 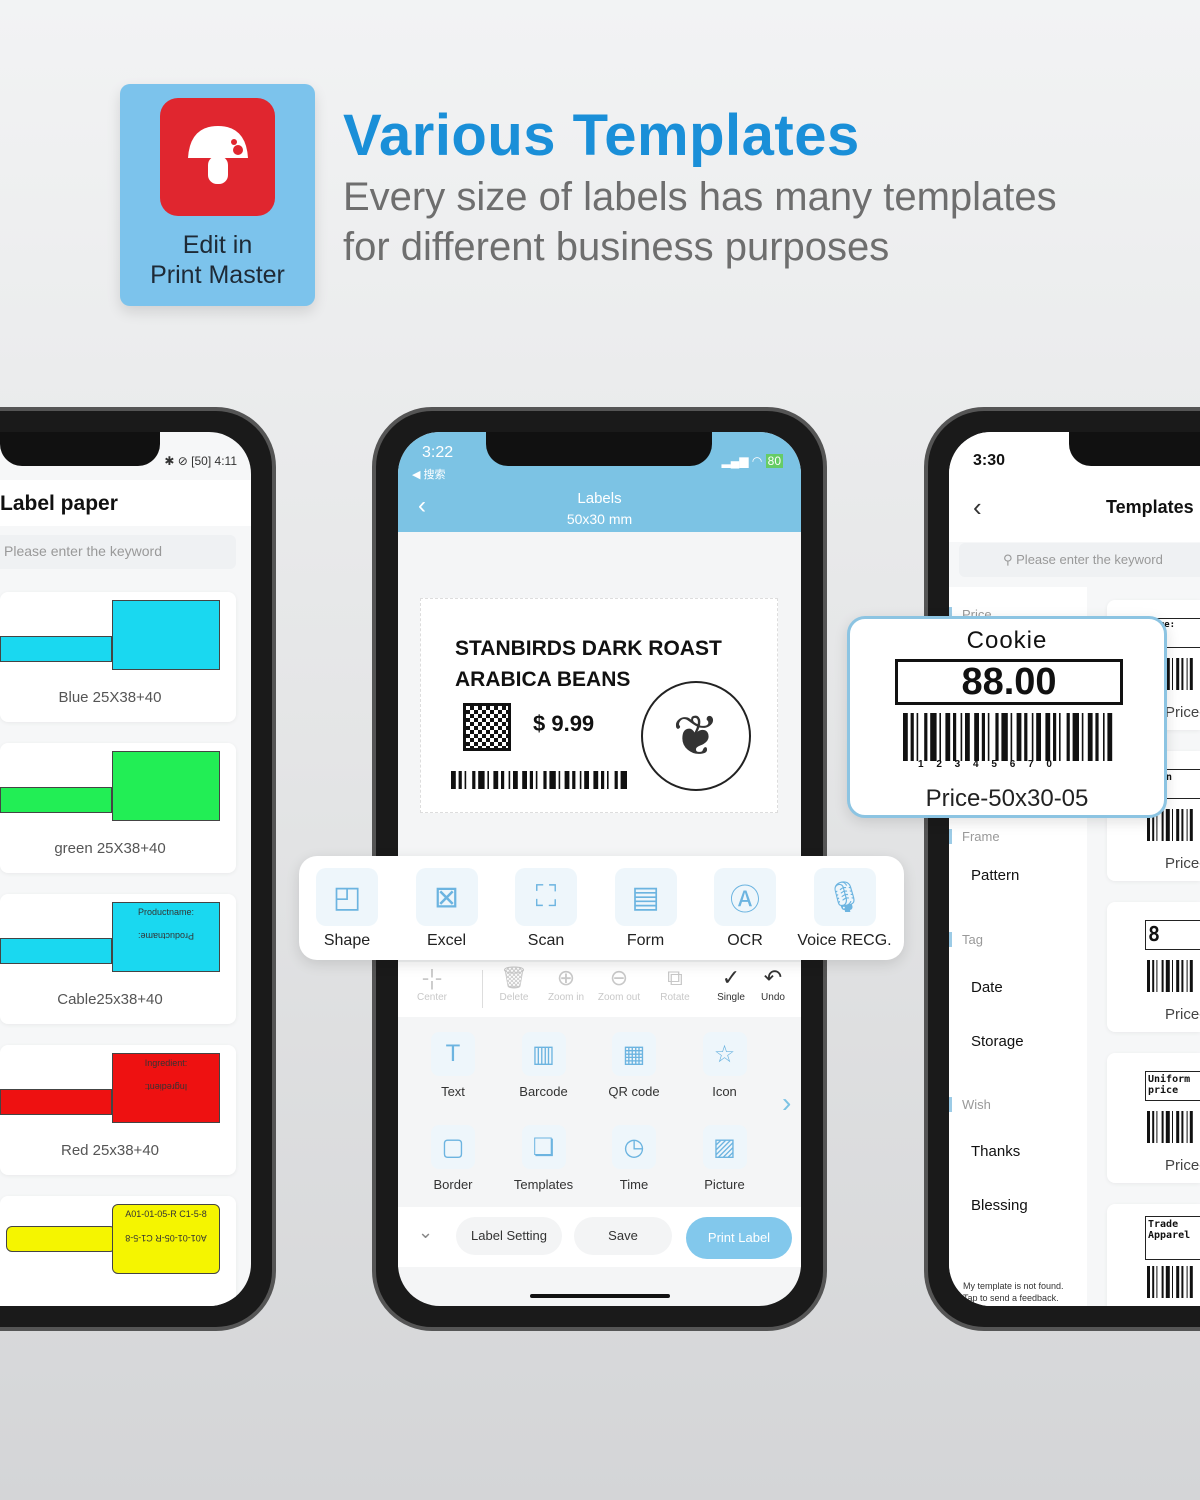 What do you see at coordinates (1010, 559) in the screenshot?
I see `search-icon: ⚲` at bounding box center [1010, 559].